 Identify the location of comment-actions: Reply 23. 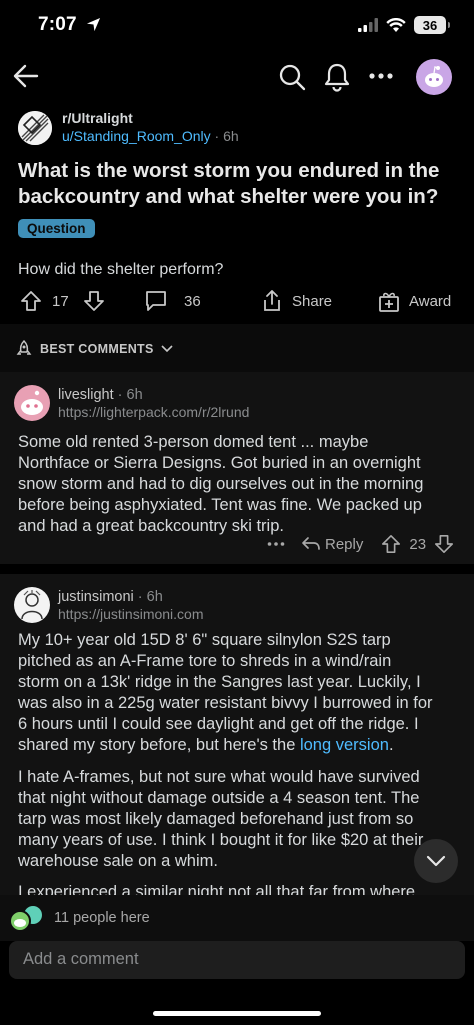
(360, 544).